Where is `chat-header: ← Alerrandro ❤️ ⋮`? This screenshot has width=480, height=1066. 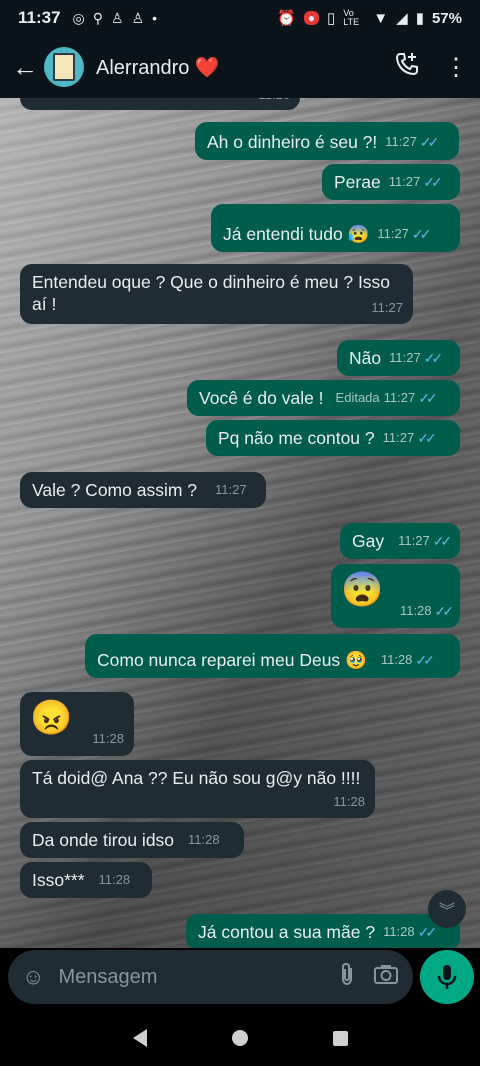
chat-header: ← Alerrandro ❤️ ⋮ is located at coordinates (240, 67).